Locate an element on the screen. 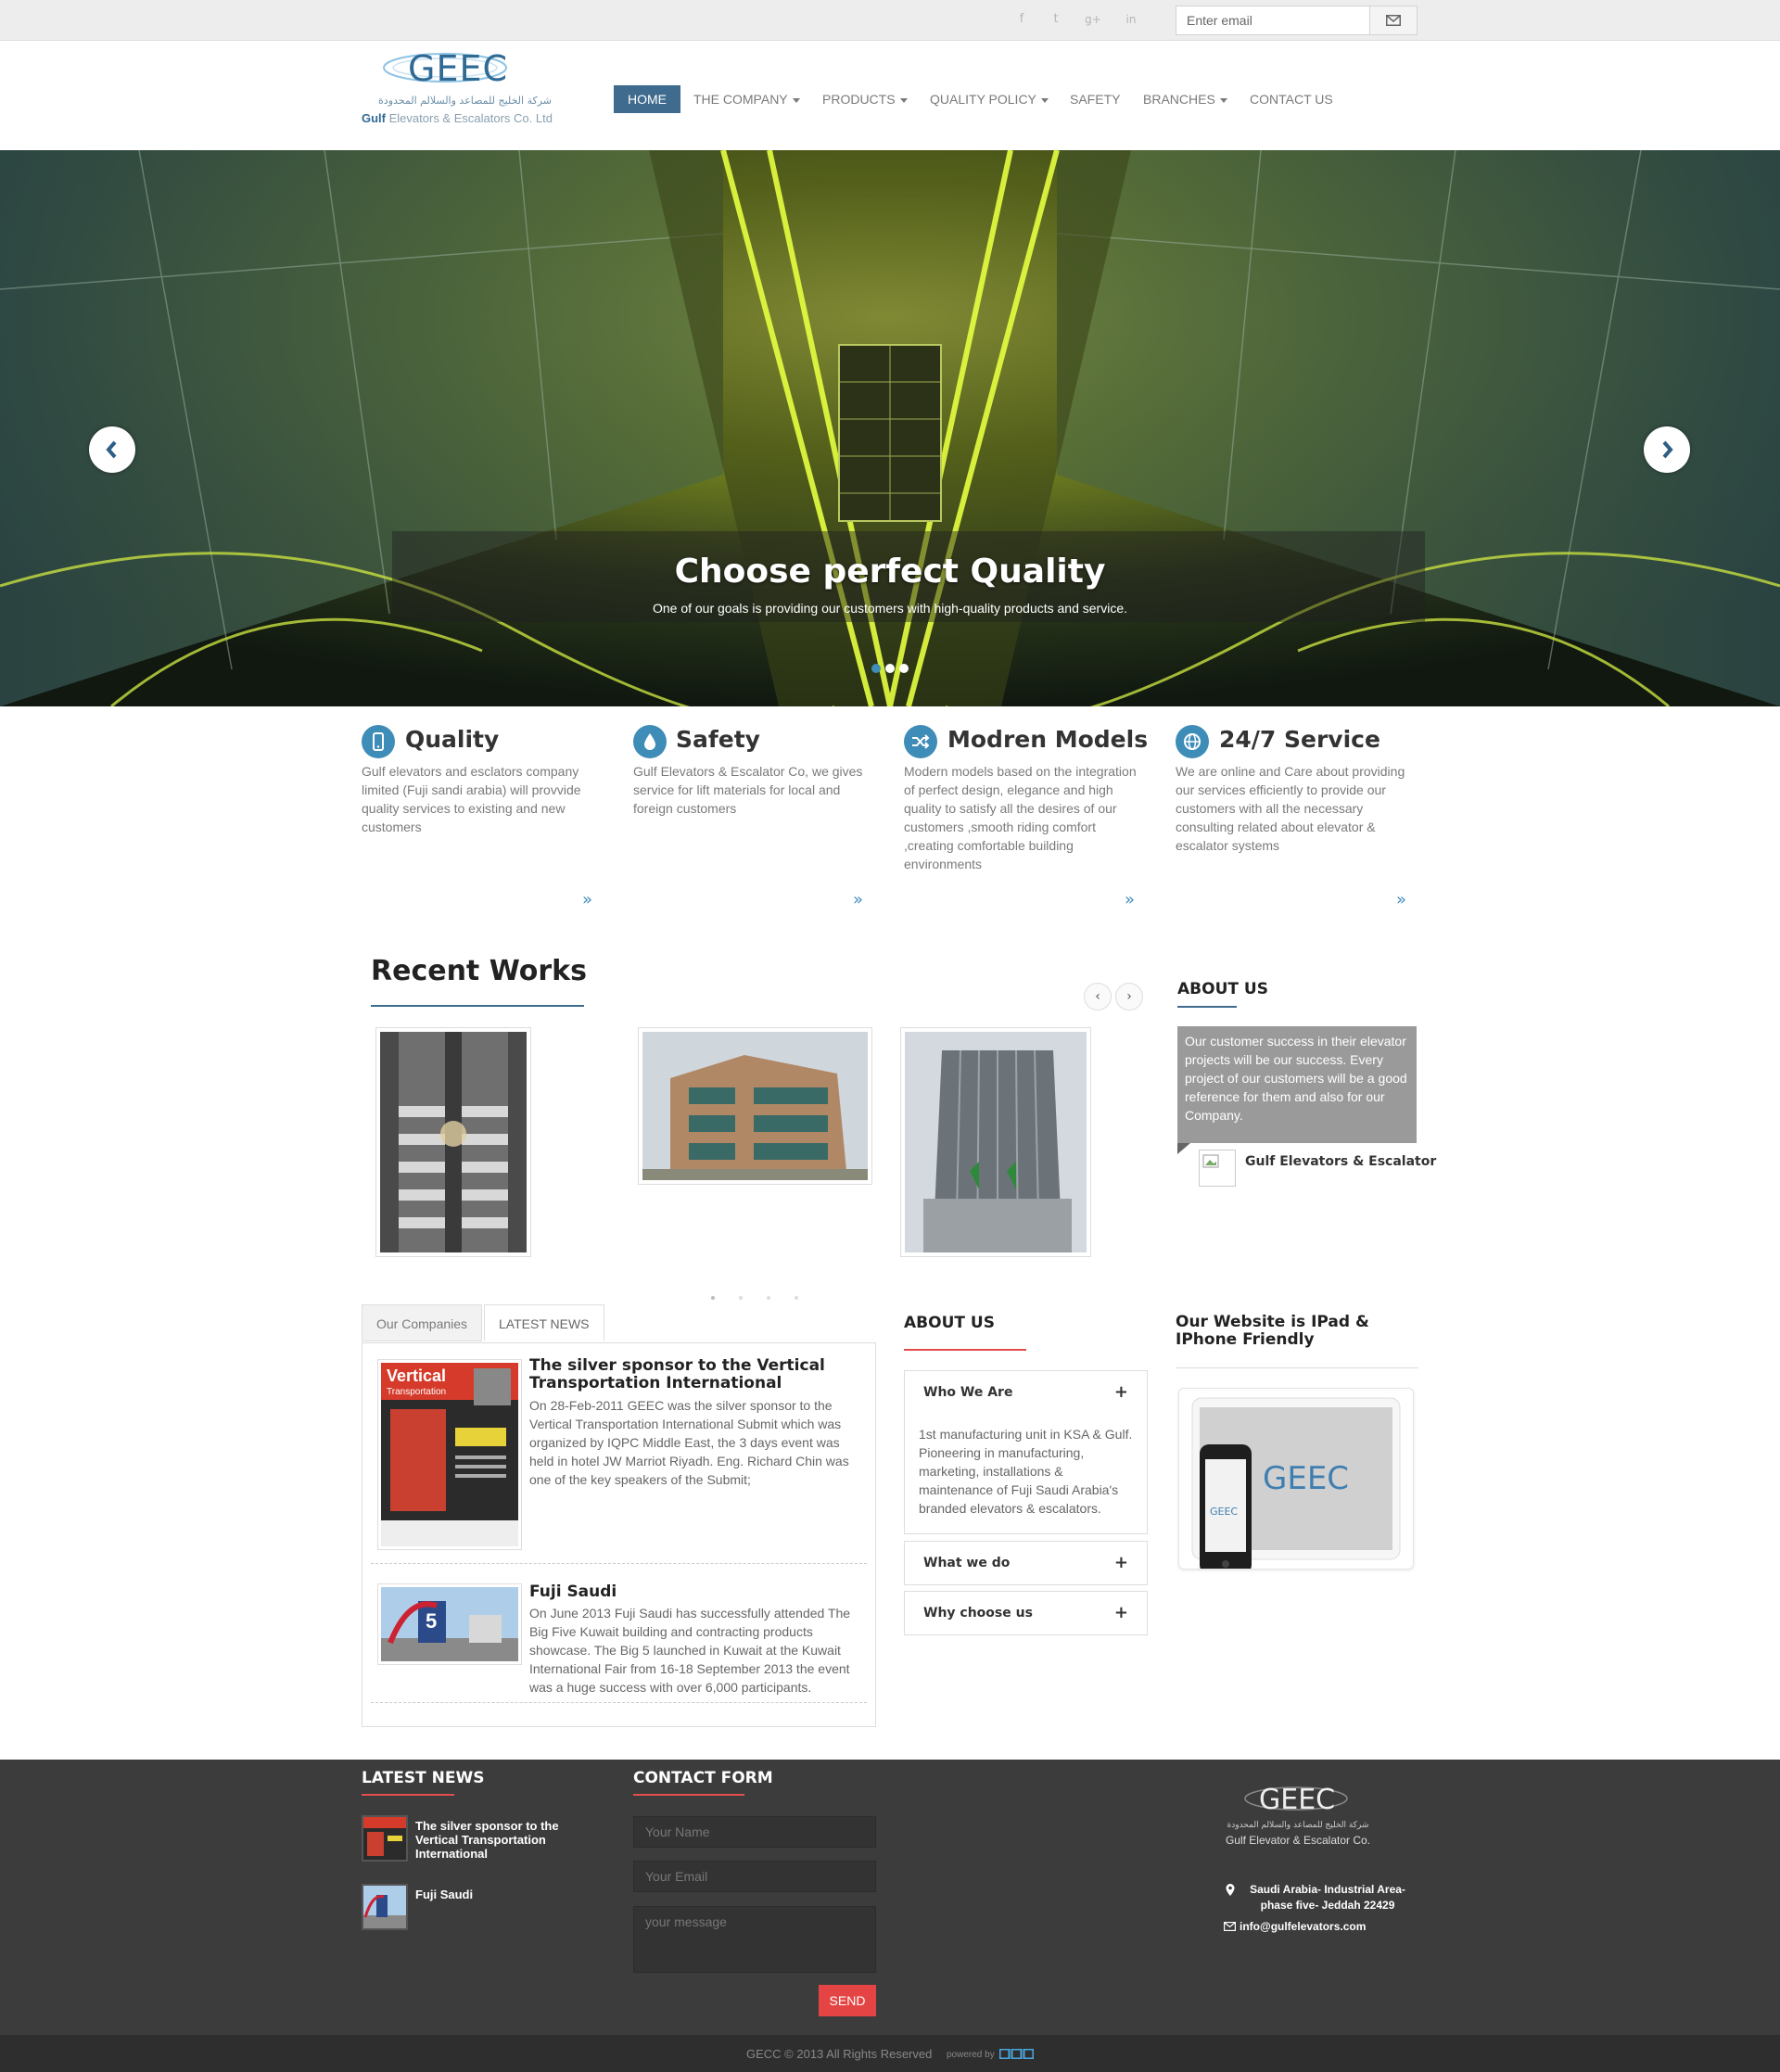  logo-english-prefix: Gulf is located at coordinates (374, 118).